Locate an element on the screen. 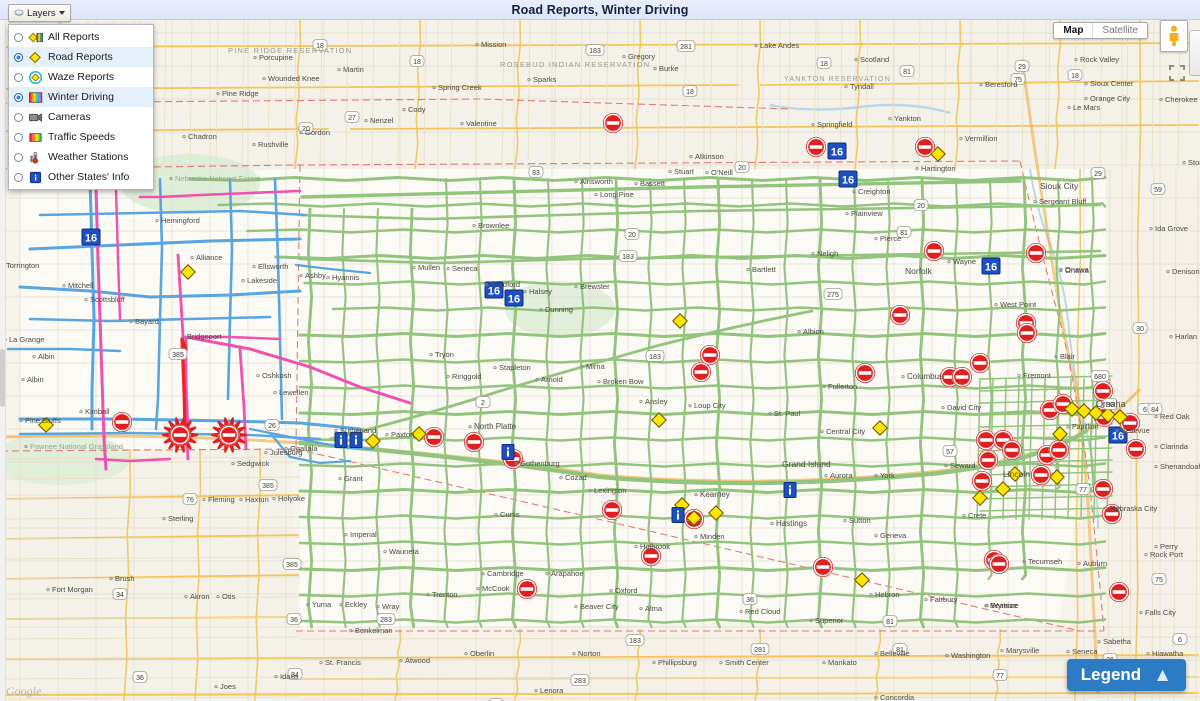  layer-option-weather-stations: Weather Stations is located at coordinates (81, 157).